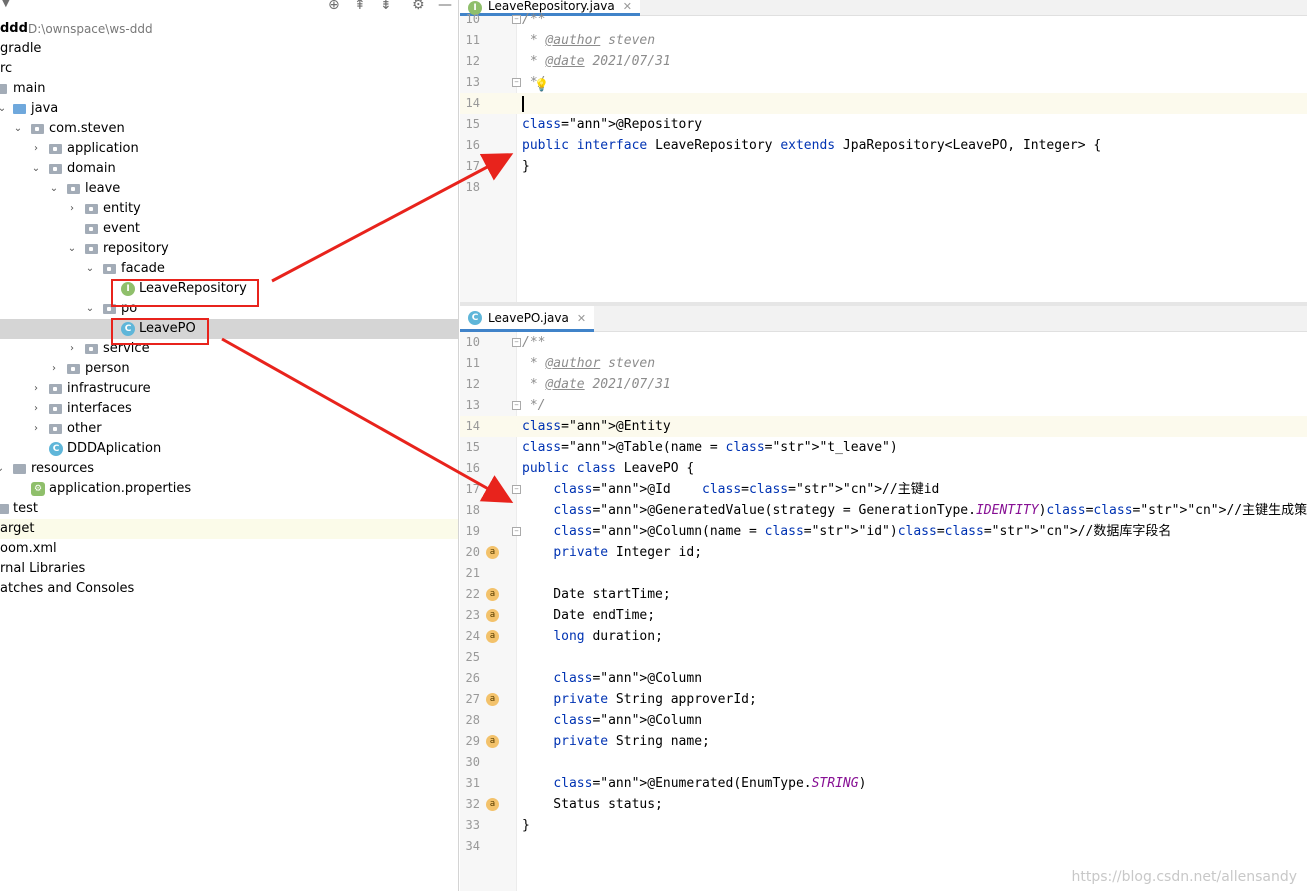 The height and width of the screenshot is (891, 1307). Describe the element at coordinates (883, 468) in the screenshot. I see `code-line: 16 public class LeavePO {` at that location.